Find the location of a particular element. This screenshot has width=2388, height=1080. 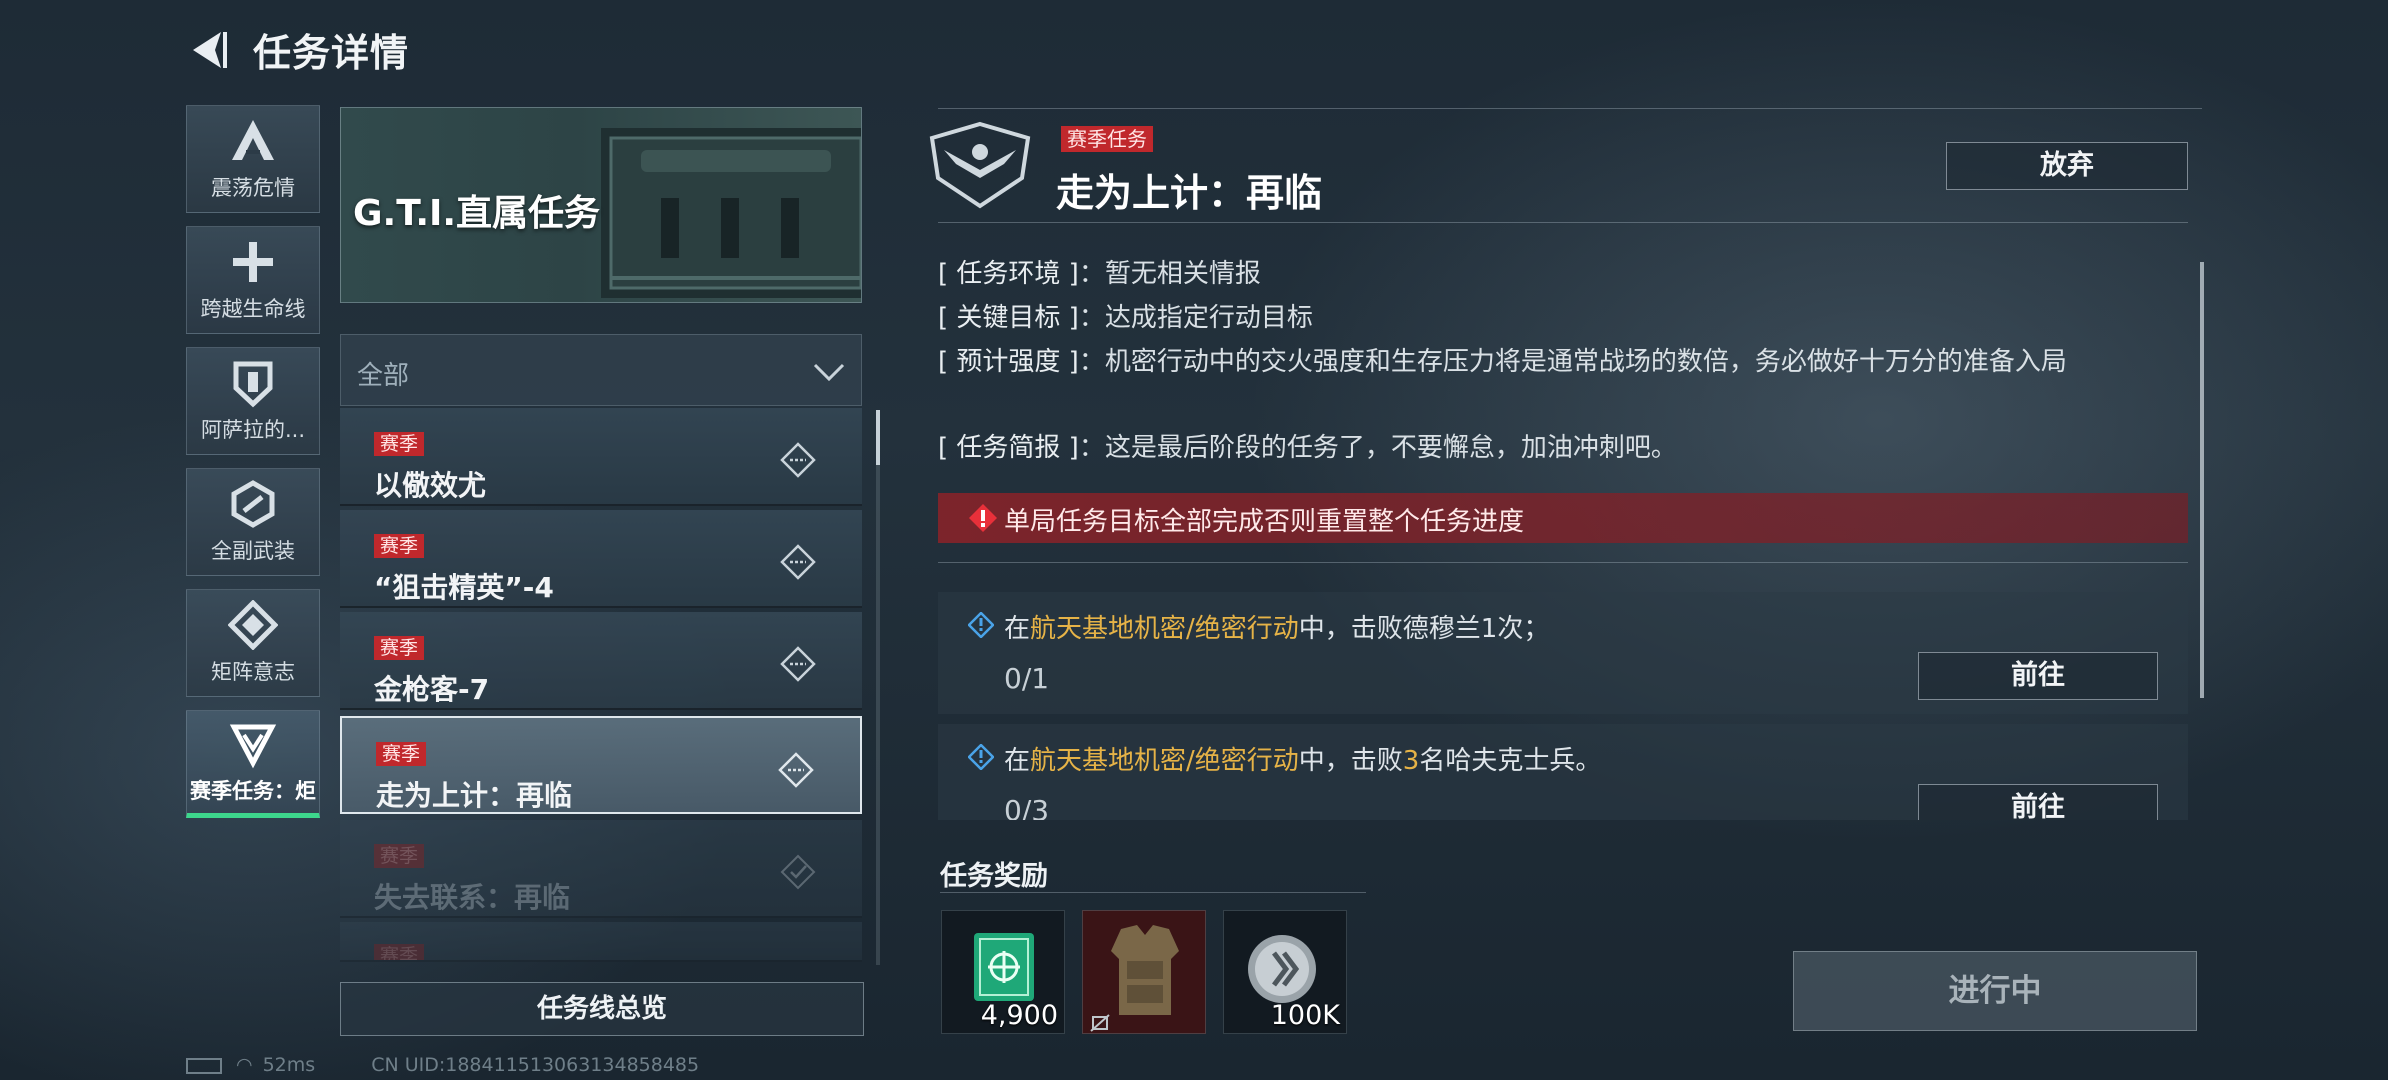

mission-title: 走为上计：再临 is located at coordinates (1189, 193).